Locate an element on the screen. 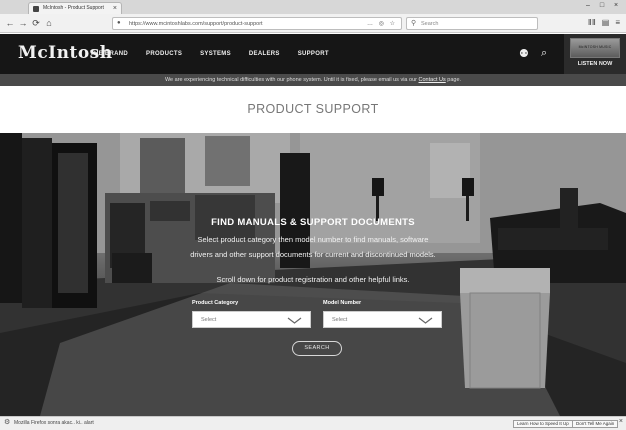 The width and height of the screenshot is (626, 430). browser-search-bar: ⚲ Search is located at coordinates (472, 23).